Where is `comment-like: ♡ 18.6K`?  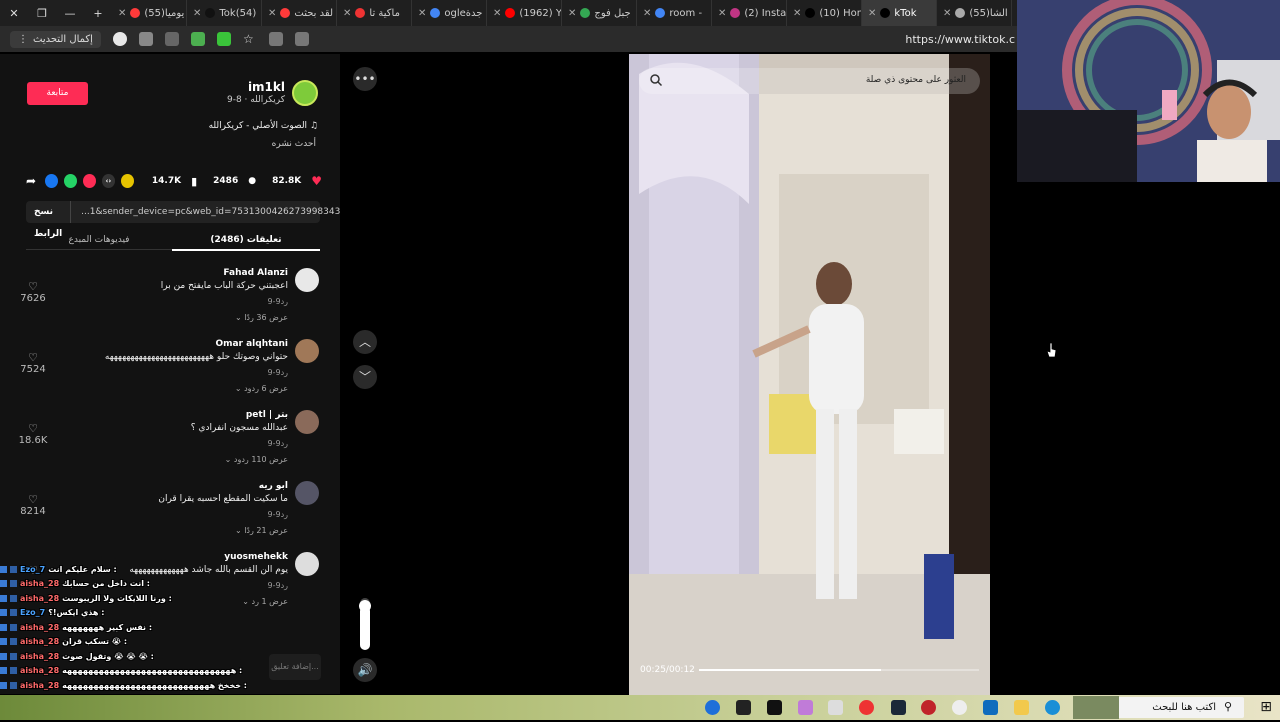
comment-like: ♡ 18.6K is located at coordinates (33, 434).